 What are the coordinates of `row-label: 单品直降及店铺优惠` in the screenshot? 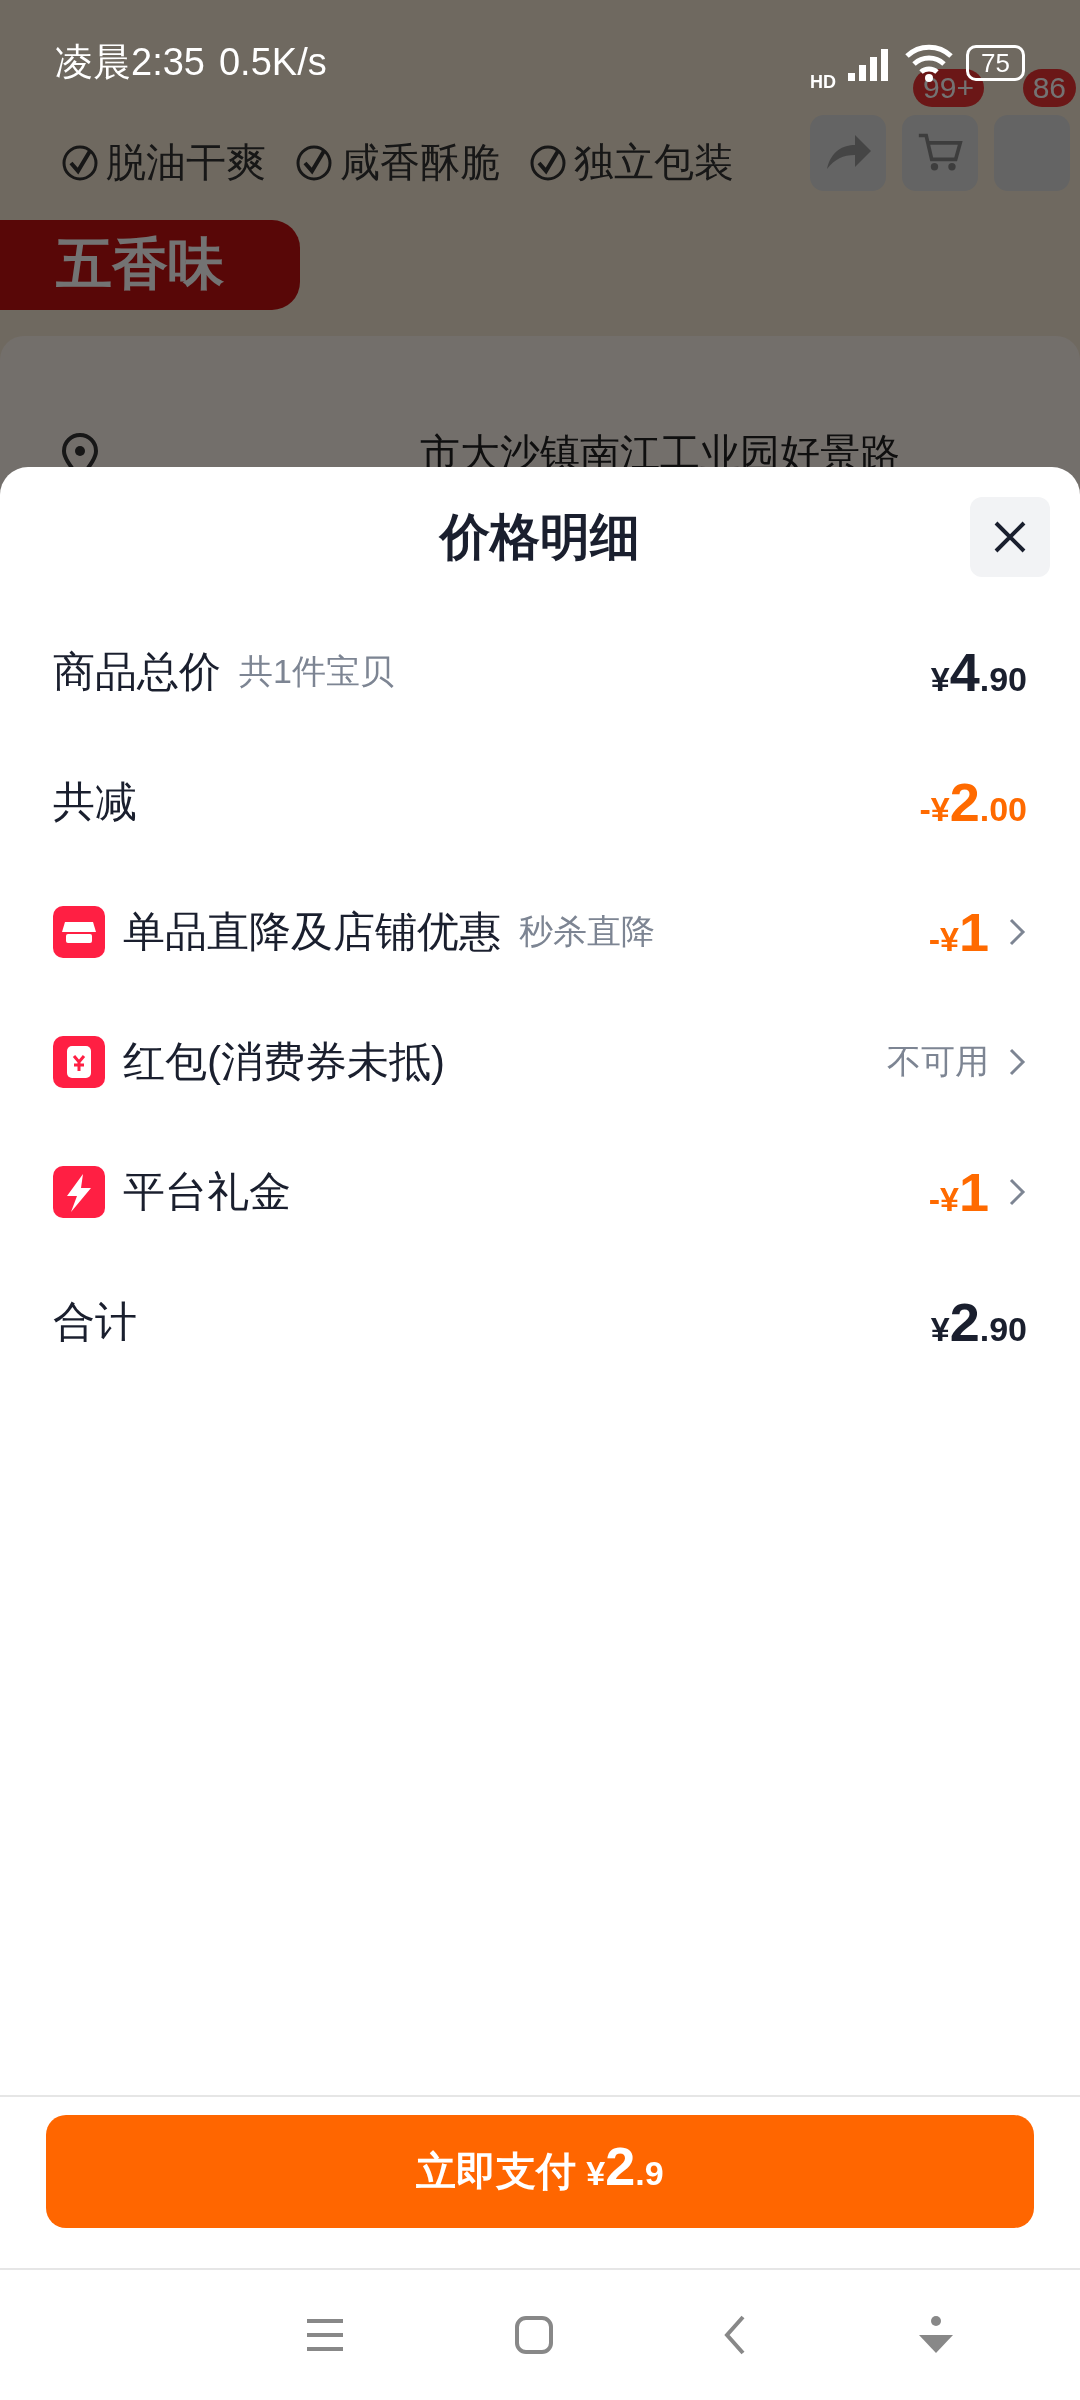 It's located at (312, 932).